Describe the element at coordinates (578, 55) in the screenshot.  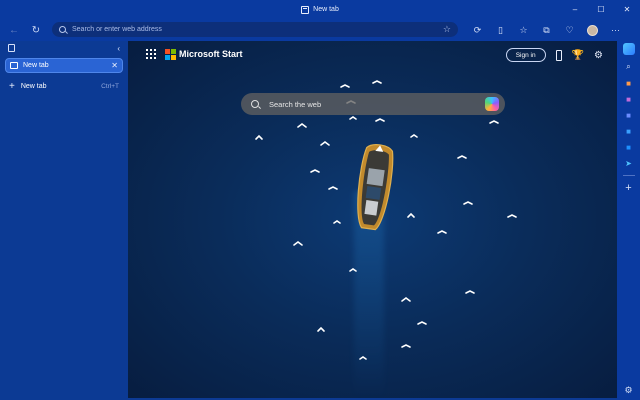
I see `rewards-icon: 🏆` at that location.